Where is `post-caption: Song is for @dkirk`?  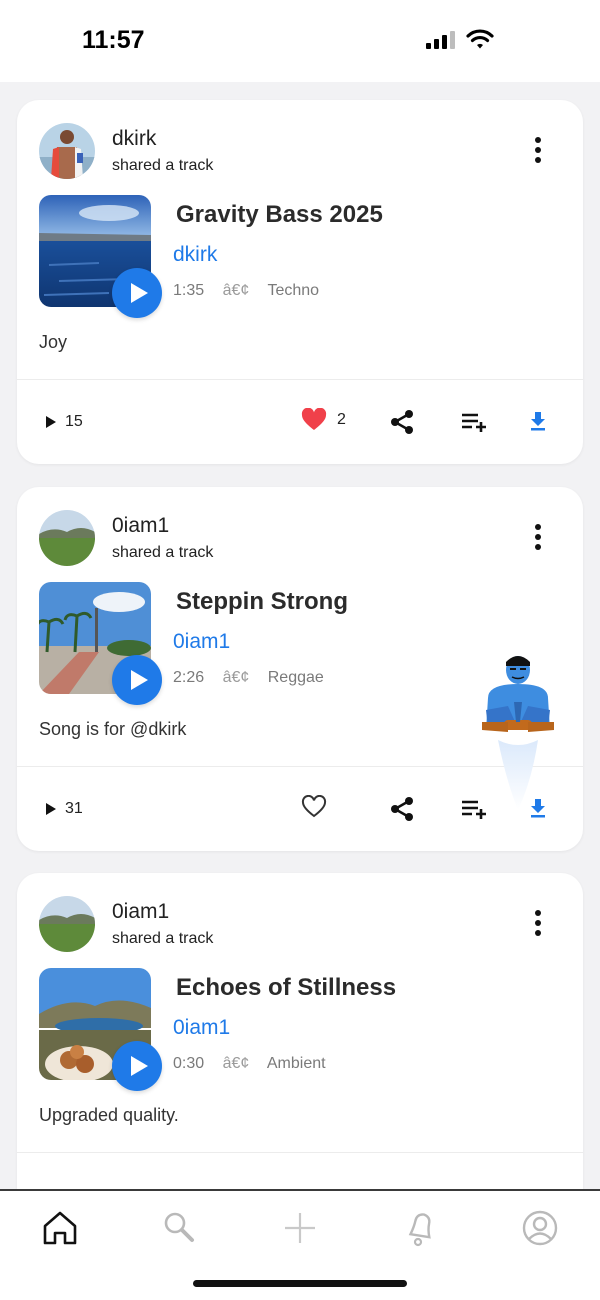
post-caption: Song is for @dkirk is located at coordinates (113, 729).